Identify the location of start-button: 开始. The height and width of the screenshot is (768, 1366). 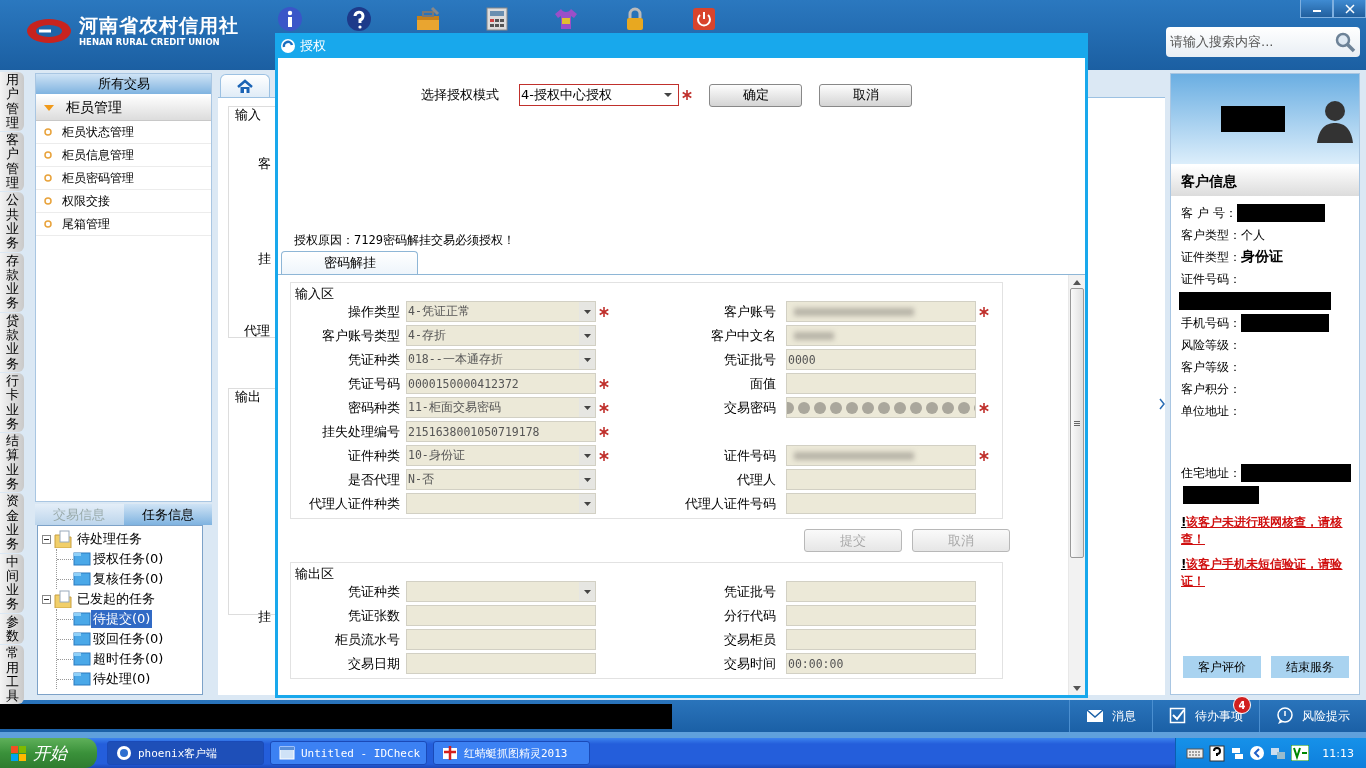
(48, 753).